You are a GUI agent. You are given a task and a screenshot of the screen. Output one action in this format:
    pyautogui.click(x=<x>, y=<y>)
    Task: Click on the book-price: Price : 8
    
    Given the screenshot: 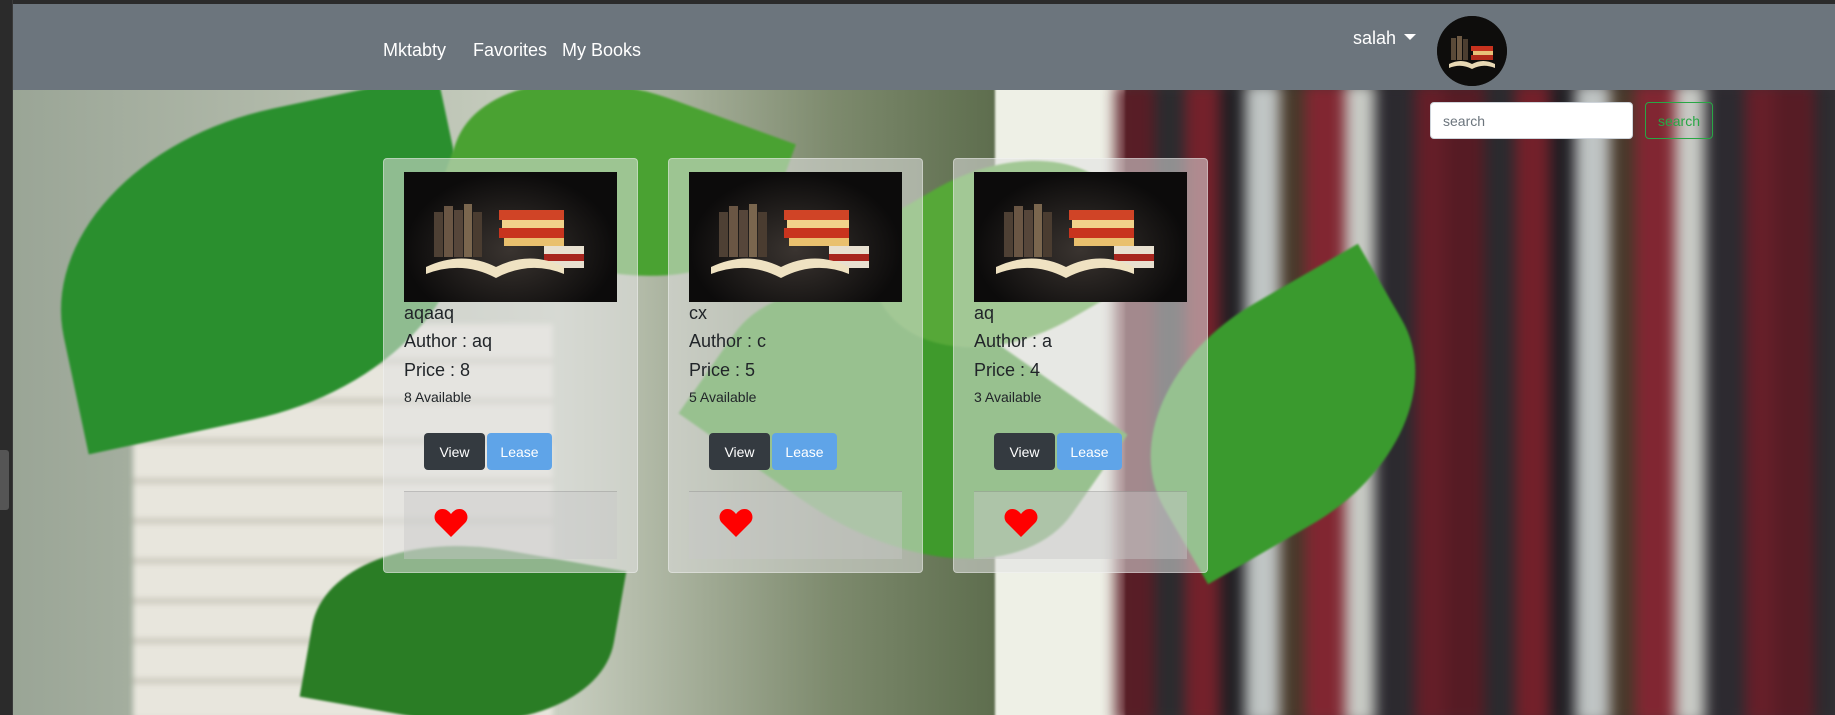 What is the action you would take?
    pyautogui.click(x=437, y=370)
    